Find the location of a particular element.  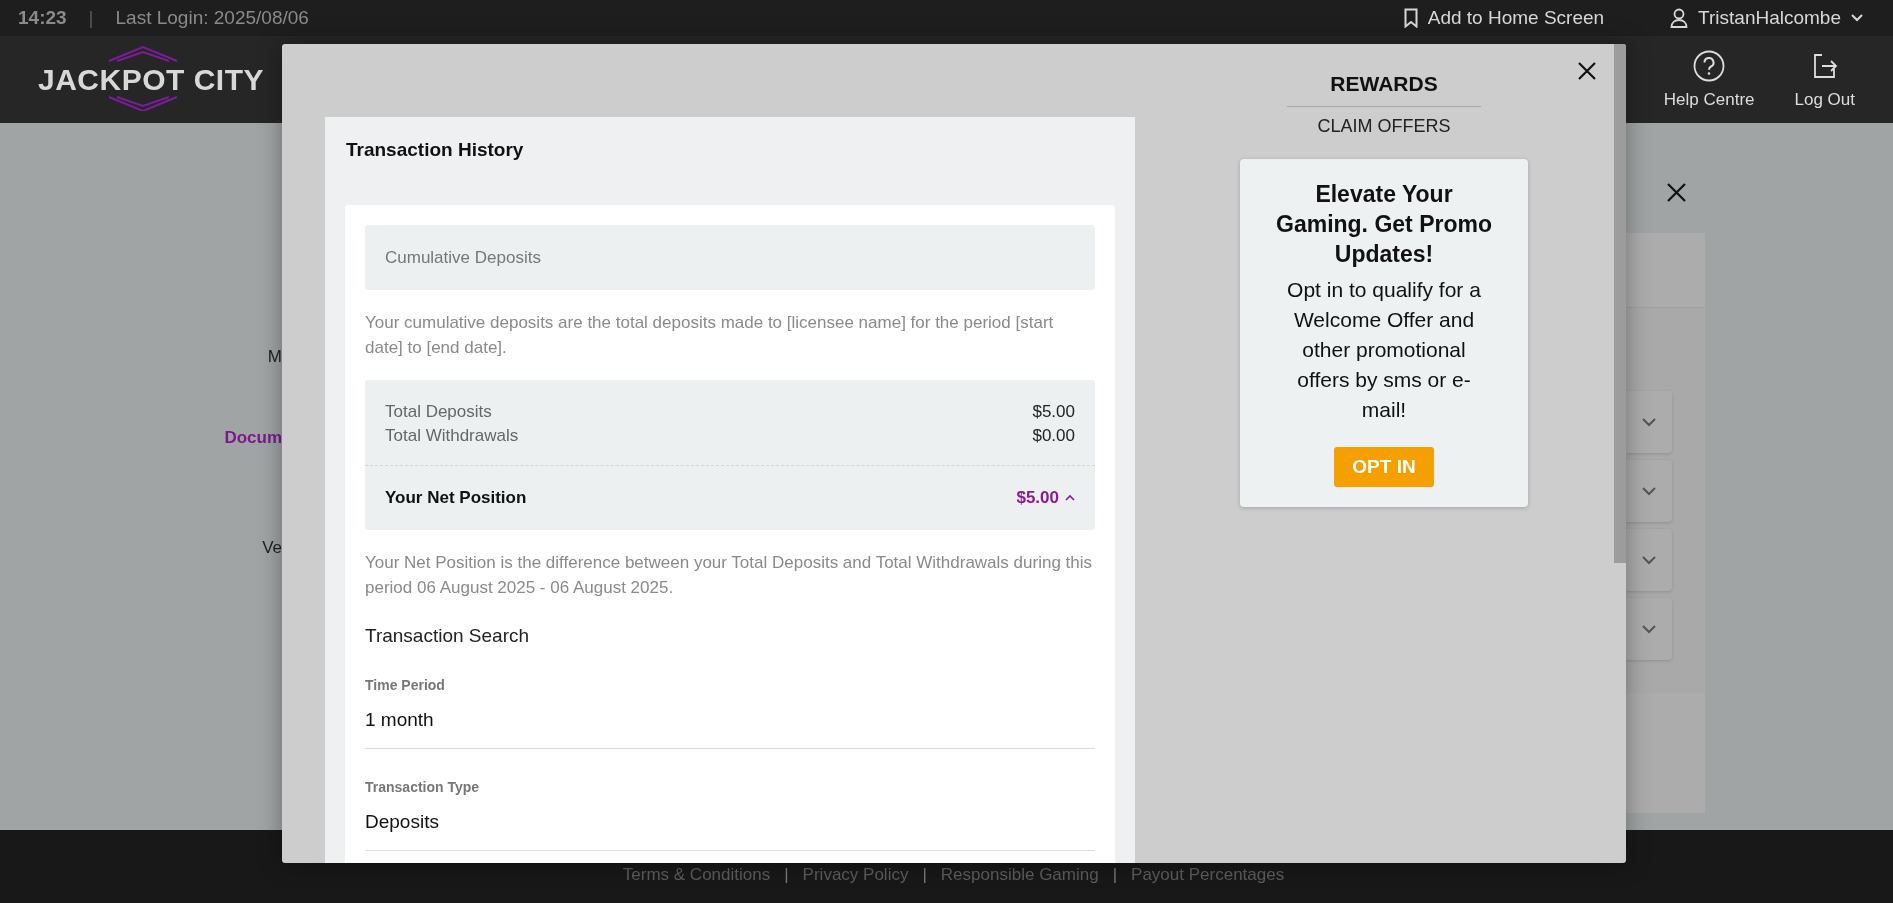

description-text: Your Net Position is the difference between your Total Deposits and Total Withdrawals during this period 06 August 2025 - 06 August 2025. is located at coordinates (729, 575).